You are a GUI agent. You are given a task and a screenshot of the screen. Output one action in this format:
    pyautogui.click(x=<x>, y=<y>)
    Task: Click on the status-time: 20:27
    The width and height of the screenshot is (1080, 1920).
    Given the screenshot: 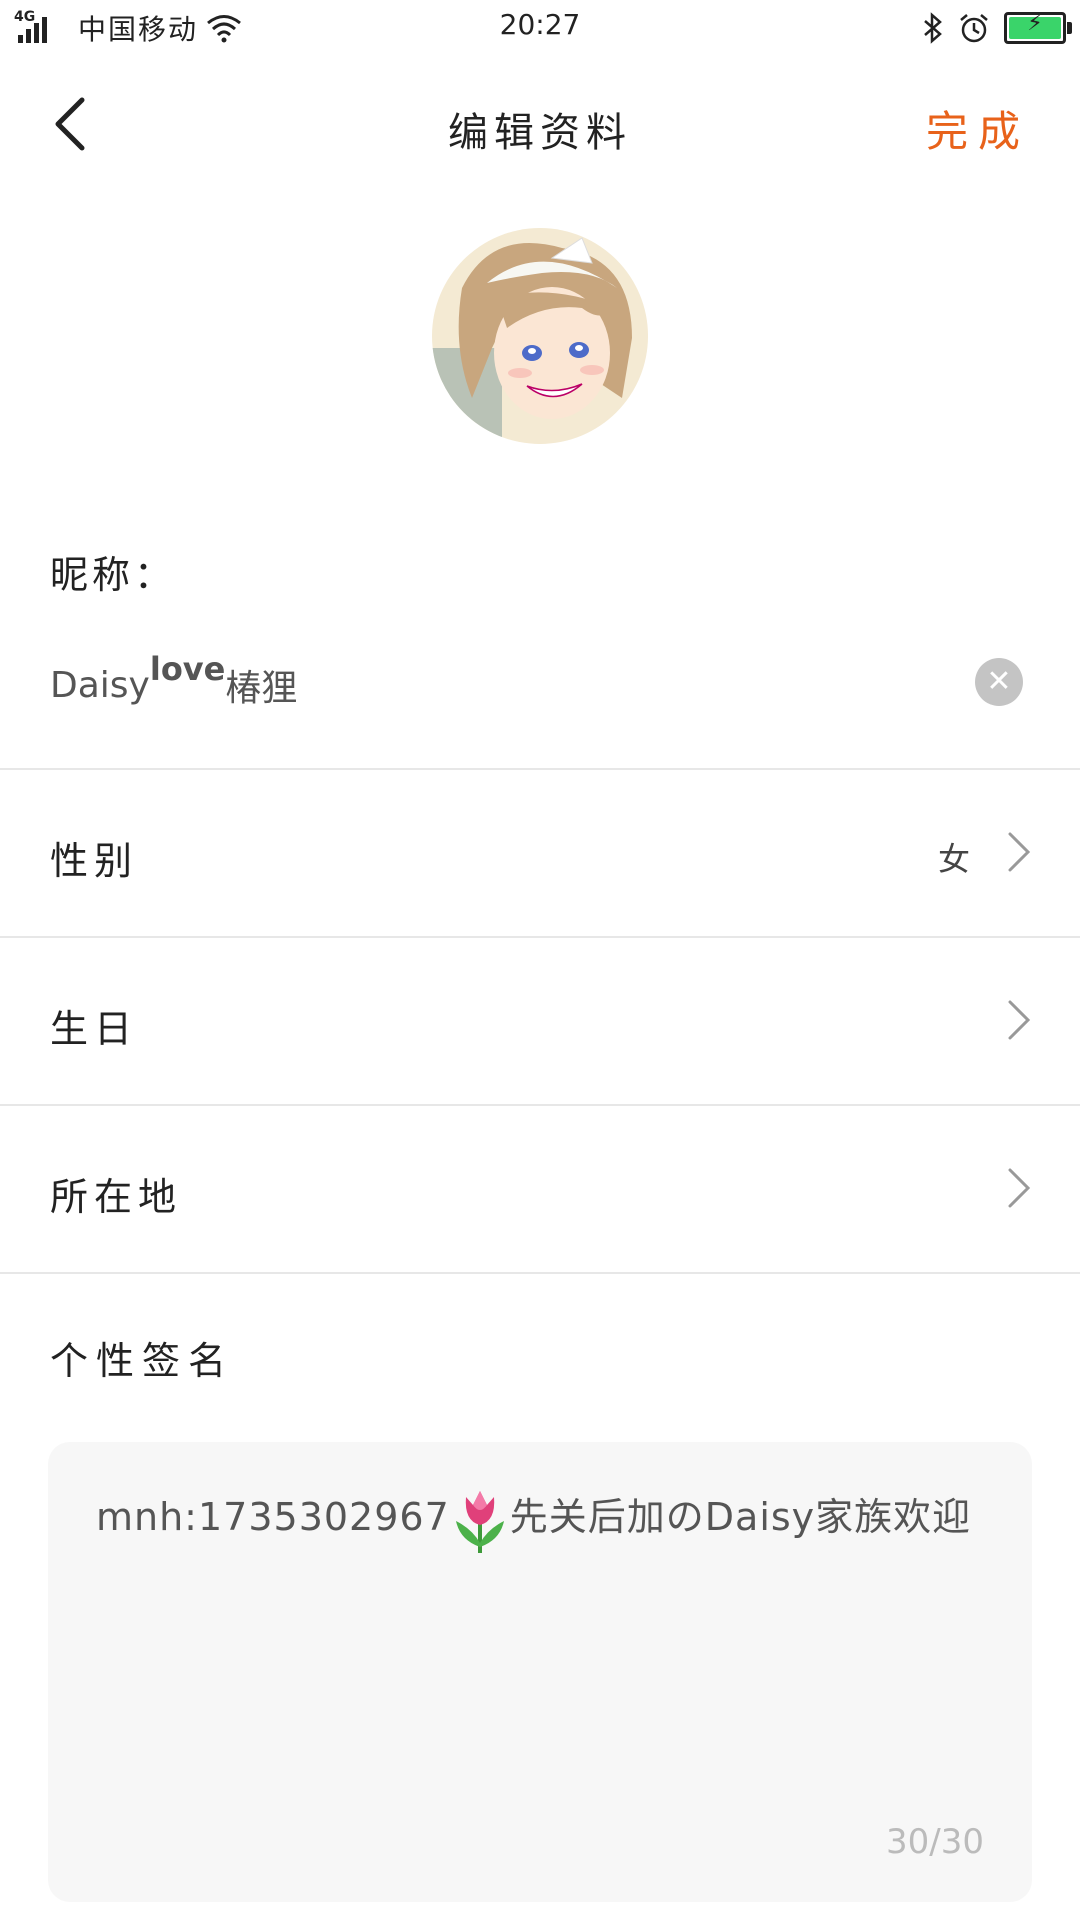 What is the action you would take?
    pyautogui.click(x=540, y=24)
    